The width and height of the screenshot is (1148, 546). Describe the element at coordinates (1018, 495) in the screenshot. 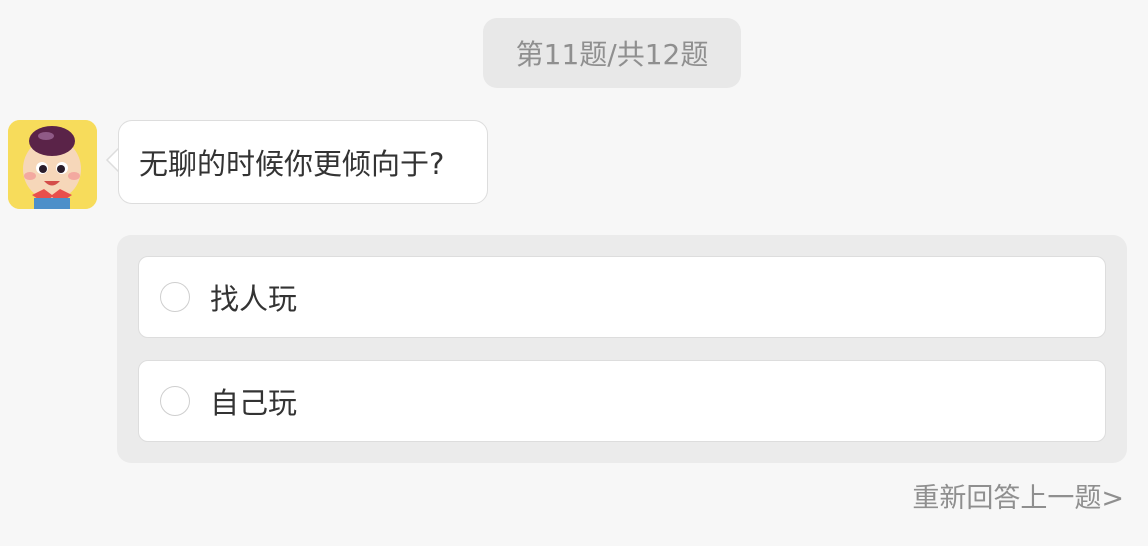

I see `redo-previous-question-link: 重新回答上一题>` at that location.